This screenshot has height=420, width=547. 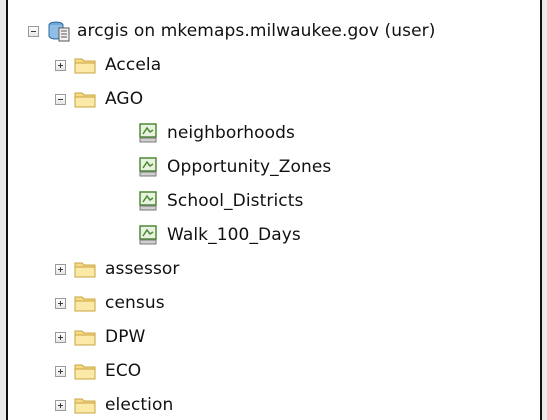 I want to click on tree-folder-label: census, so click(x=135, y=303).